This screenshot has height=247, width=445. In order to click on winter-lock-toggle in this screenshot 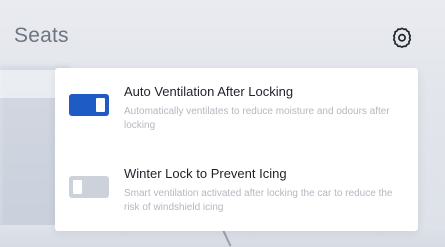, I will do `click(89, 187)`.